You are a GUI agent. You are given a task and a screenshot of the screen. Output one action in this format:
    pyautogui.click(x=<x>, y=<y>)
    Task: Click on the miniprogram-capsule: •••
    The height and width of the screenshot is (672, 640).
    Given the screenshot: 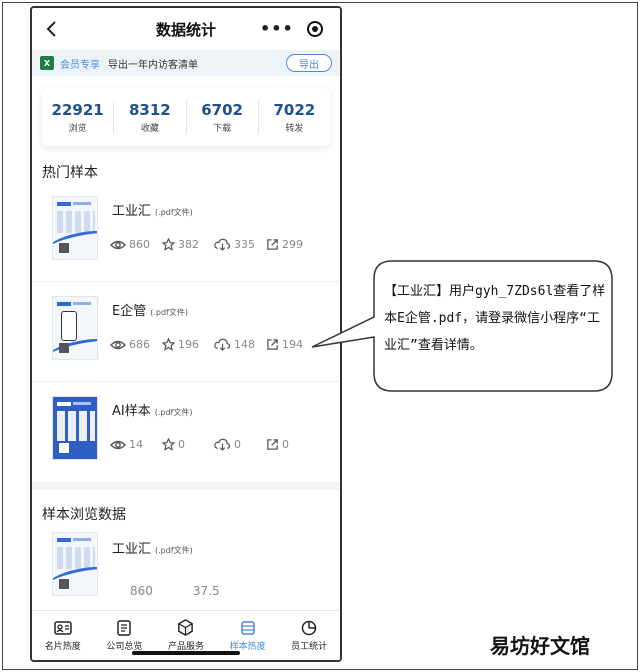 What is the action you would take?
    pyautogui.click(x=292, y=29)
    